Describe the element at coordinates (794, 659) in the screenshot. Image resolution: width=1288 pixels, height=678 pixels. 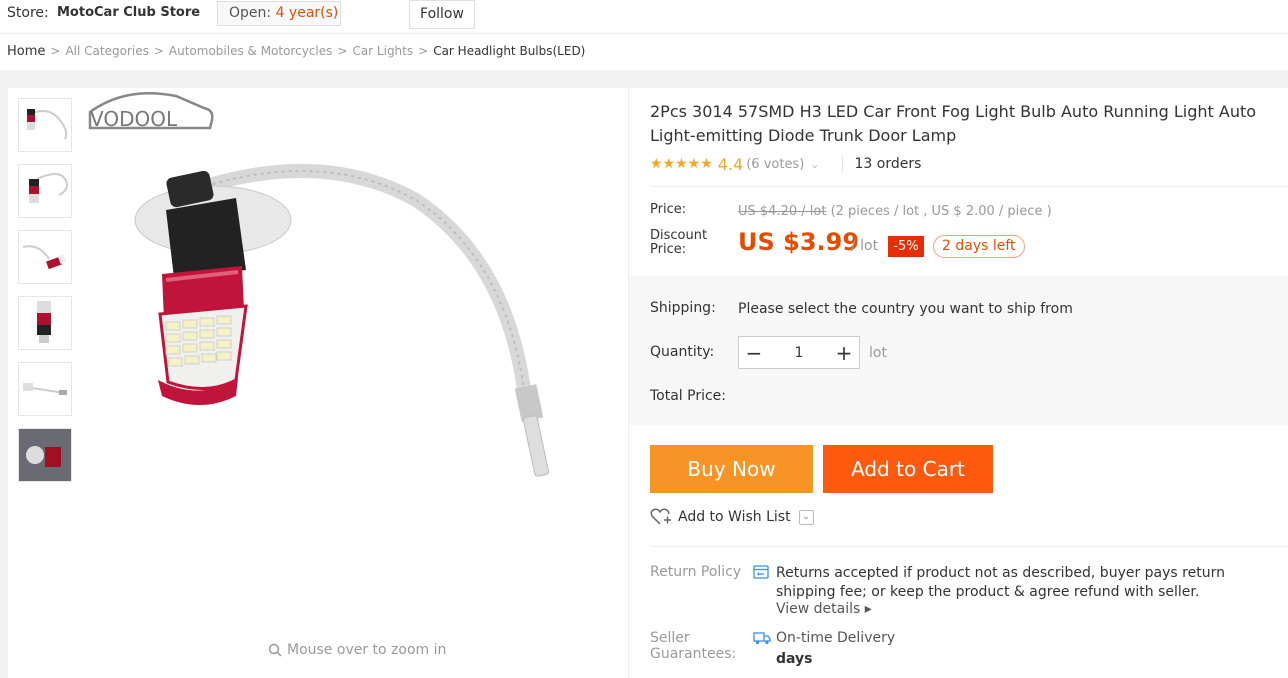
I see `delivery-days: days` at that location.